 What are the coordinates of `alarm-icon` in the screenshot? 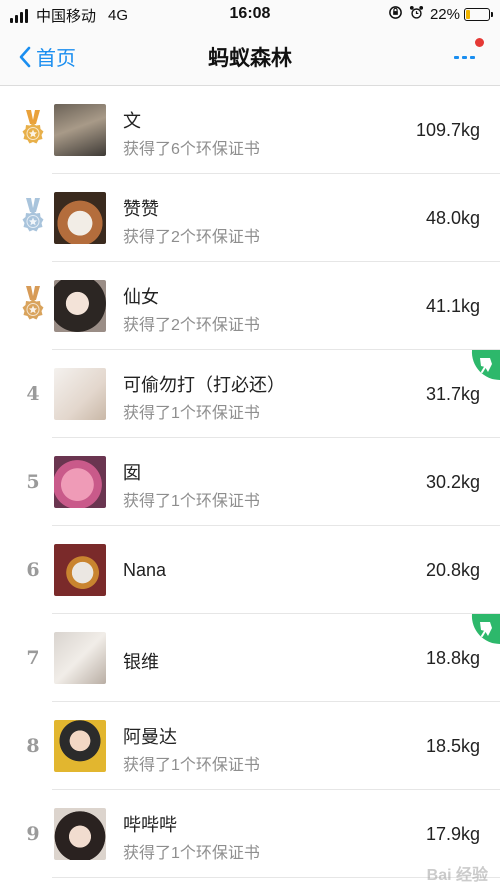 It's located at (416, 14).